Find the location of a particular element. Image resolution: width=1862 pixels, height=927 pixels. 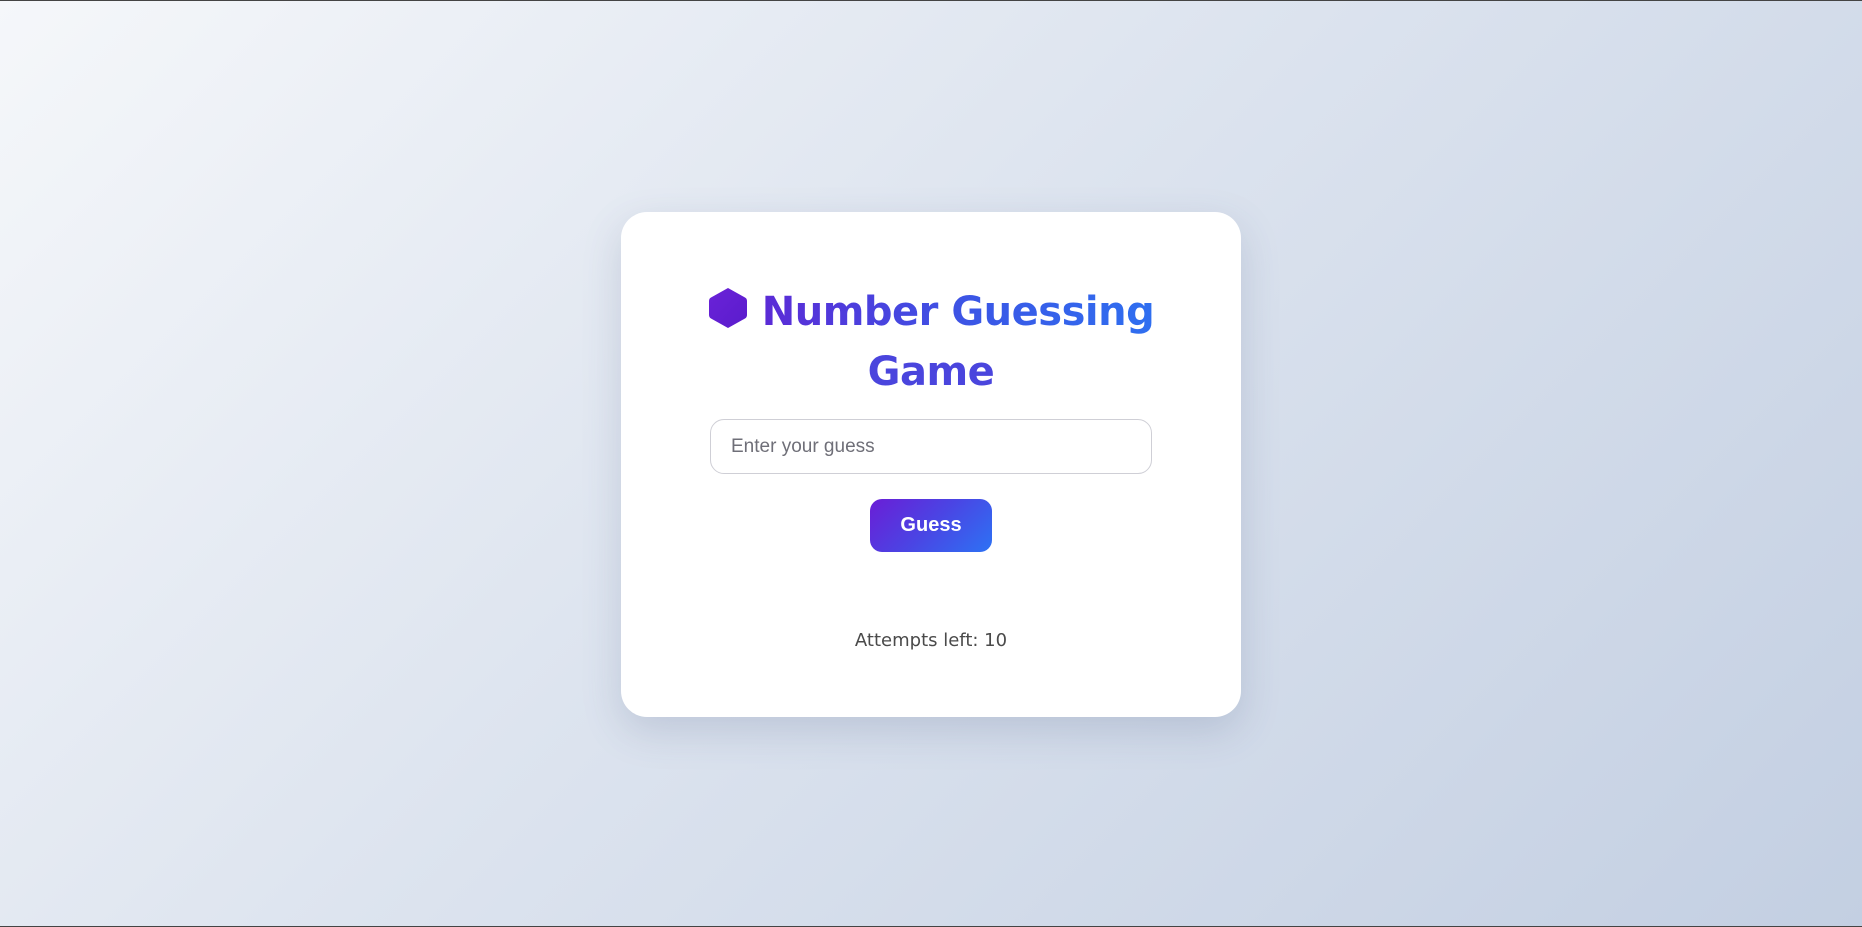

guess-button: Guess is located at coordinates (931, 525).